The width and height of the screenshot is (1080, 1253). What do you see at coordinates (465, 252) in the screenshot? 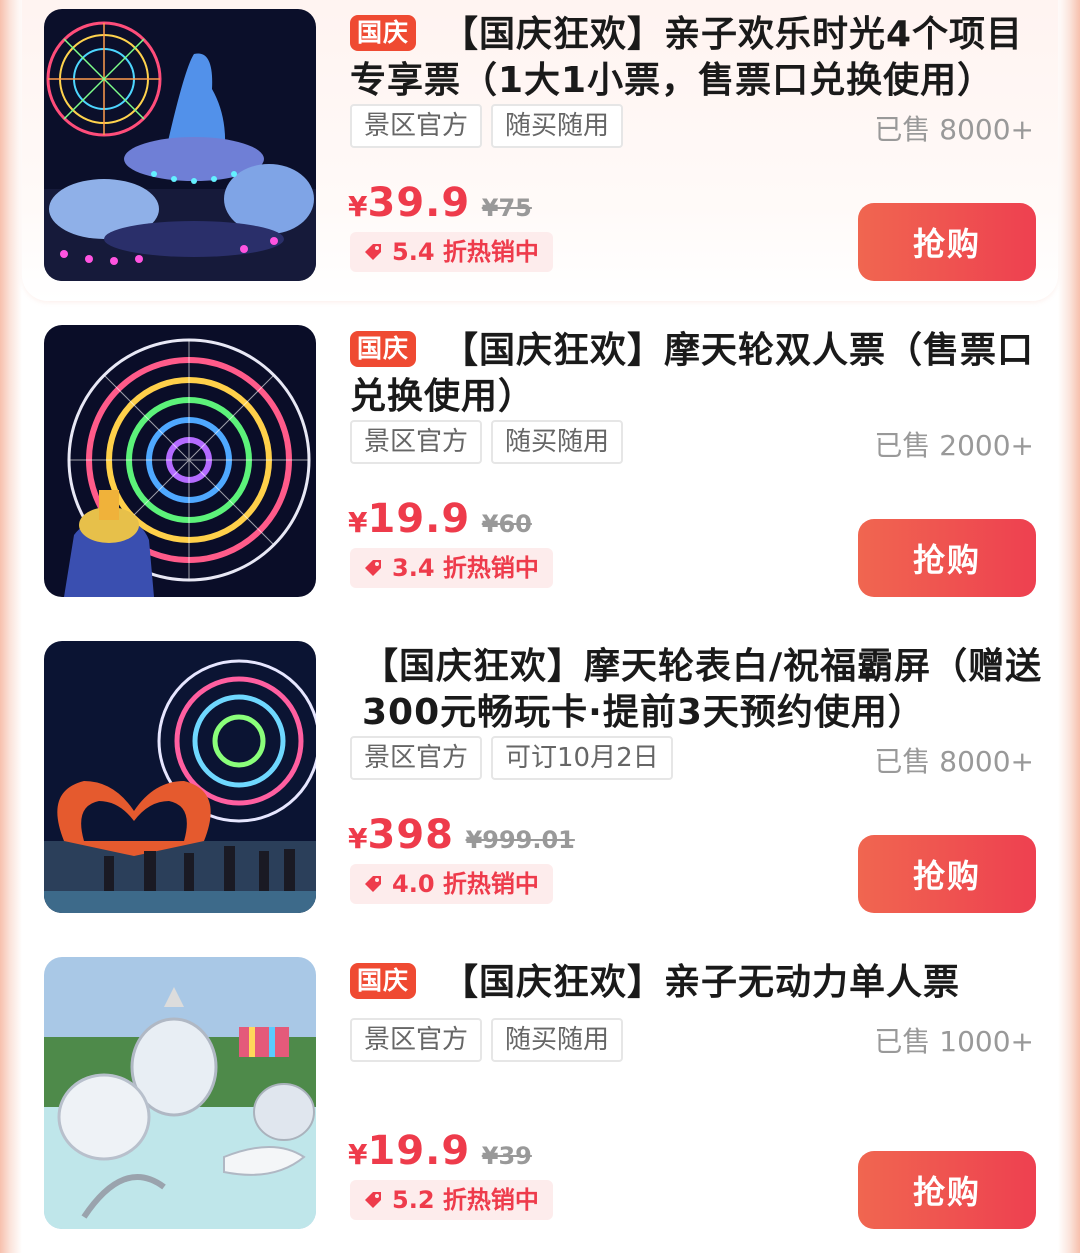
I see `discount-text: 5.4 折热销中` at bounding box center [465, 252].